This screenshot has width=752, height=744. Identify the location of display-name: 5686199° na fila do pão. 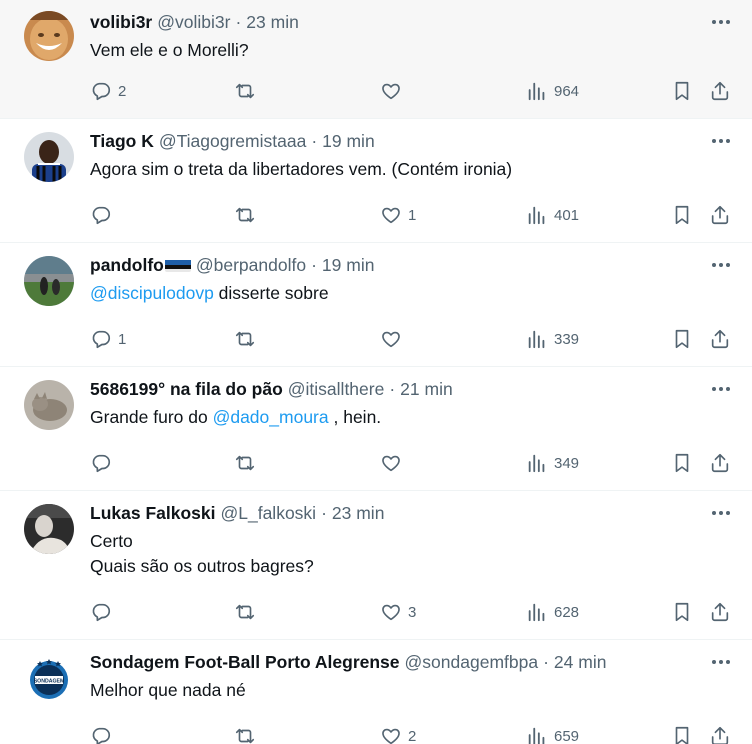
(186, 389).